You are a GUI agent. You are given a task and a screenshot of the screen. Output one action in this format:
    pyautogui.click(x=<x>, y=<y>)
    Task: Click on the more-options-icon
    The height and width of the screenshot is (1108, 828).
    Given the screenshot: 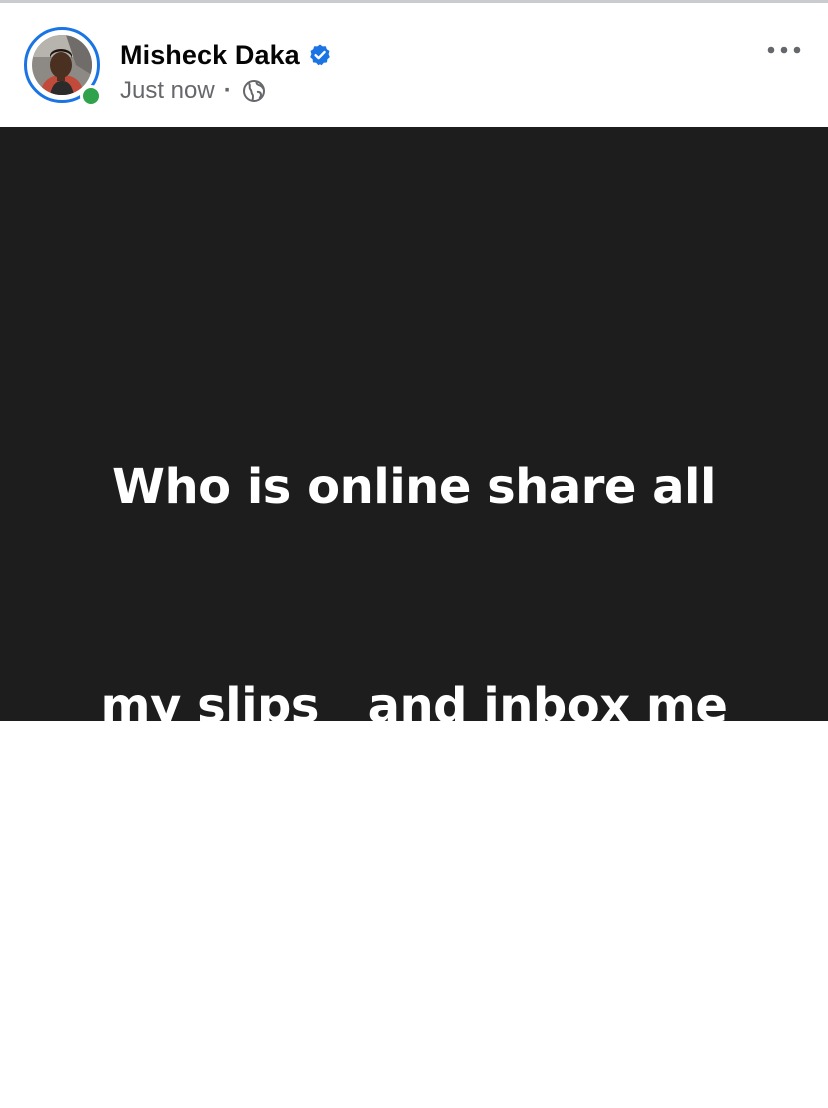 What is the action you would take?
    pyautogui.click(x=784, y=50)
    